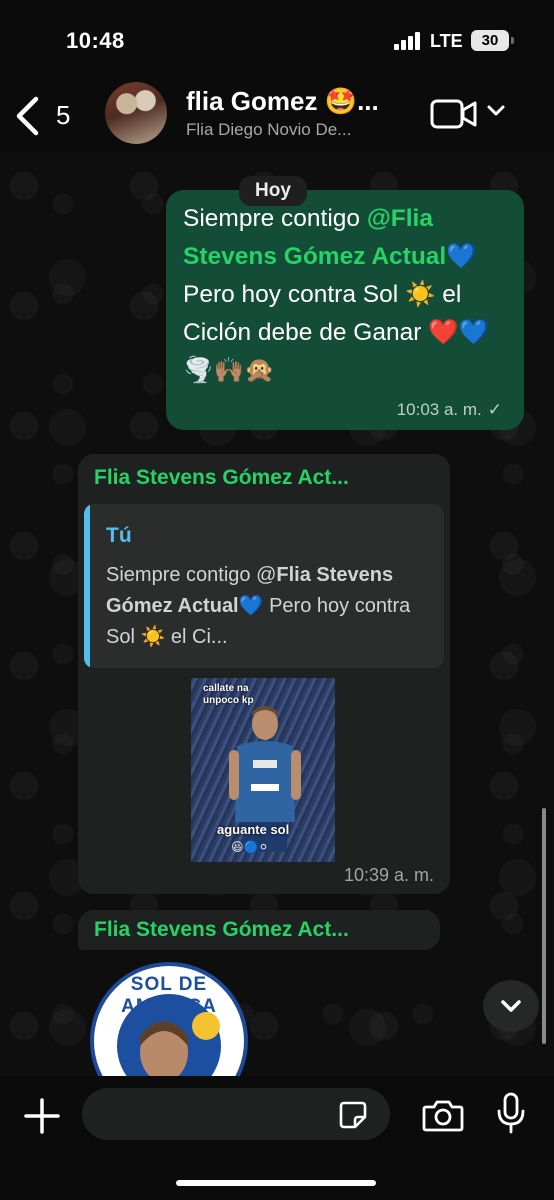 The height and width of the screenshot is (1200, 554). I want to click on chevron-down-icon, so click(496, 111).